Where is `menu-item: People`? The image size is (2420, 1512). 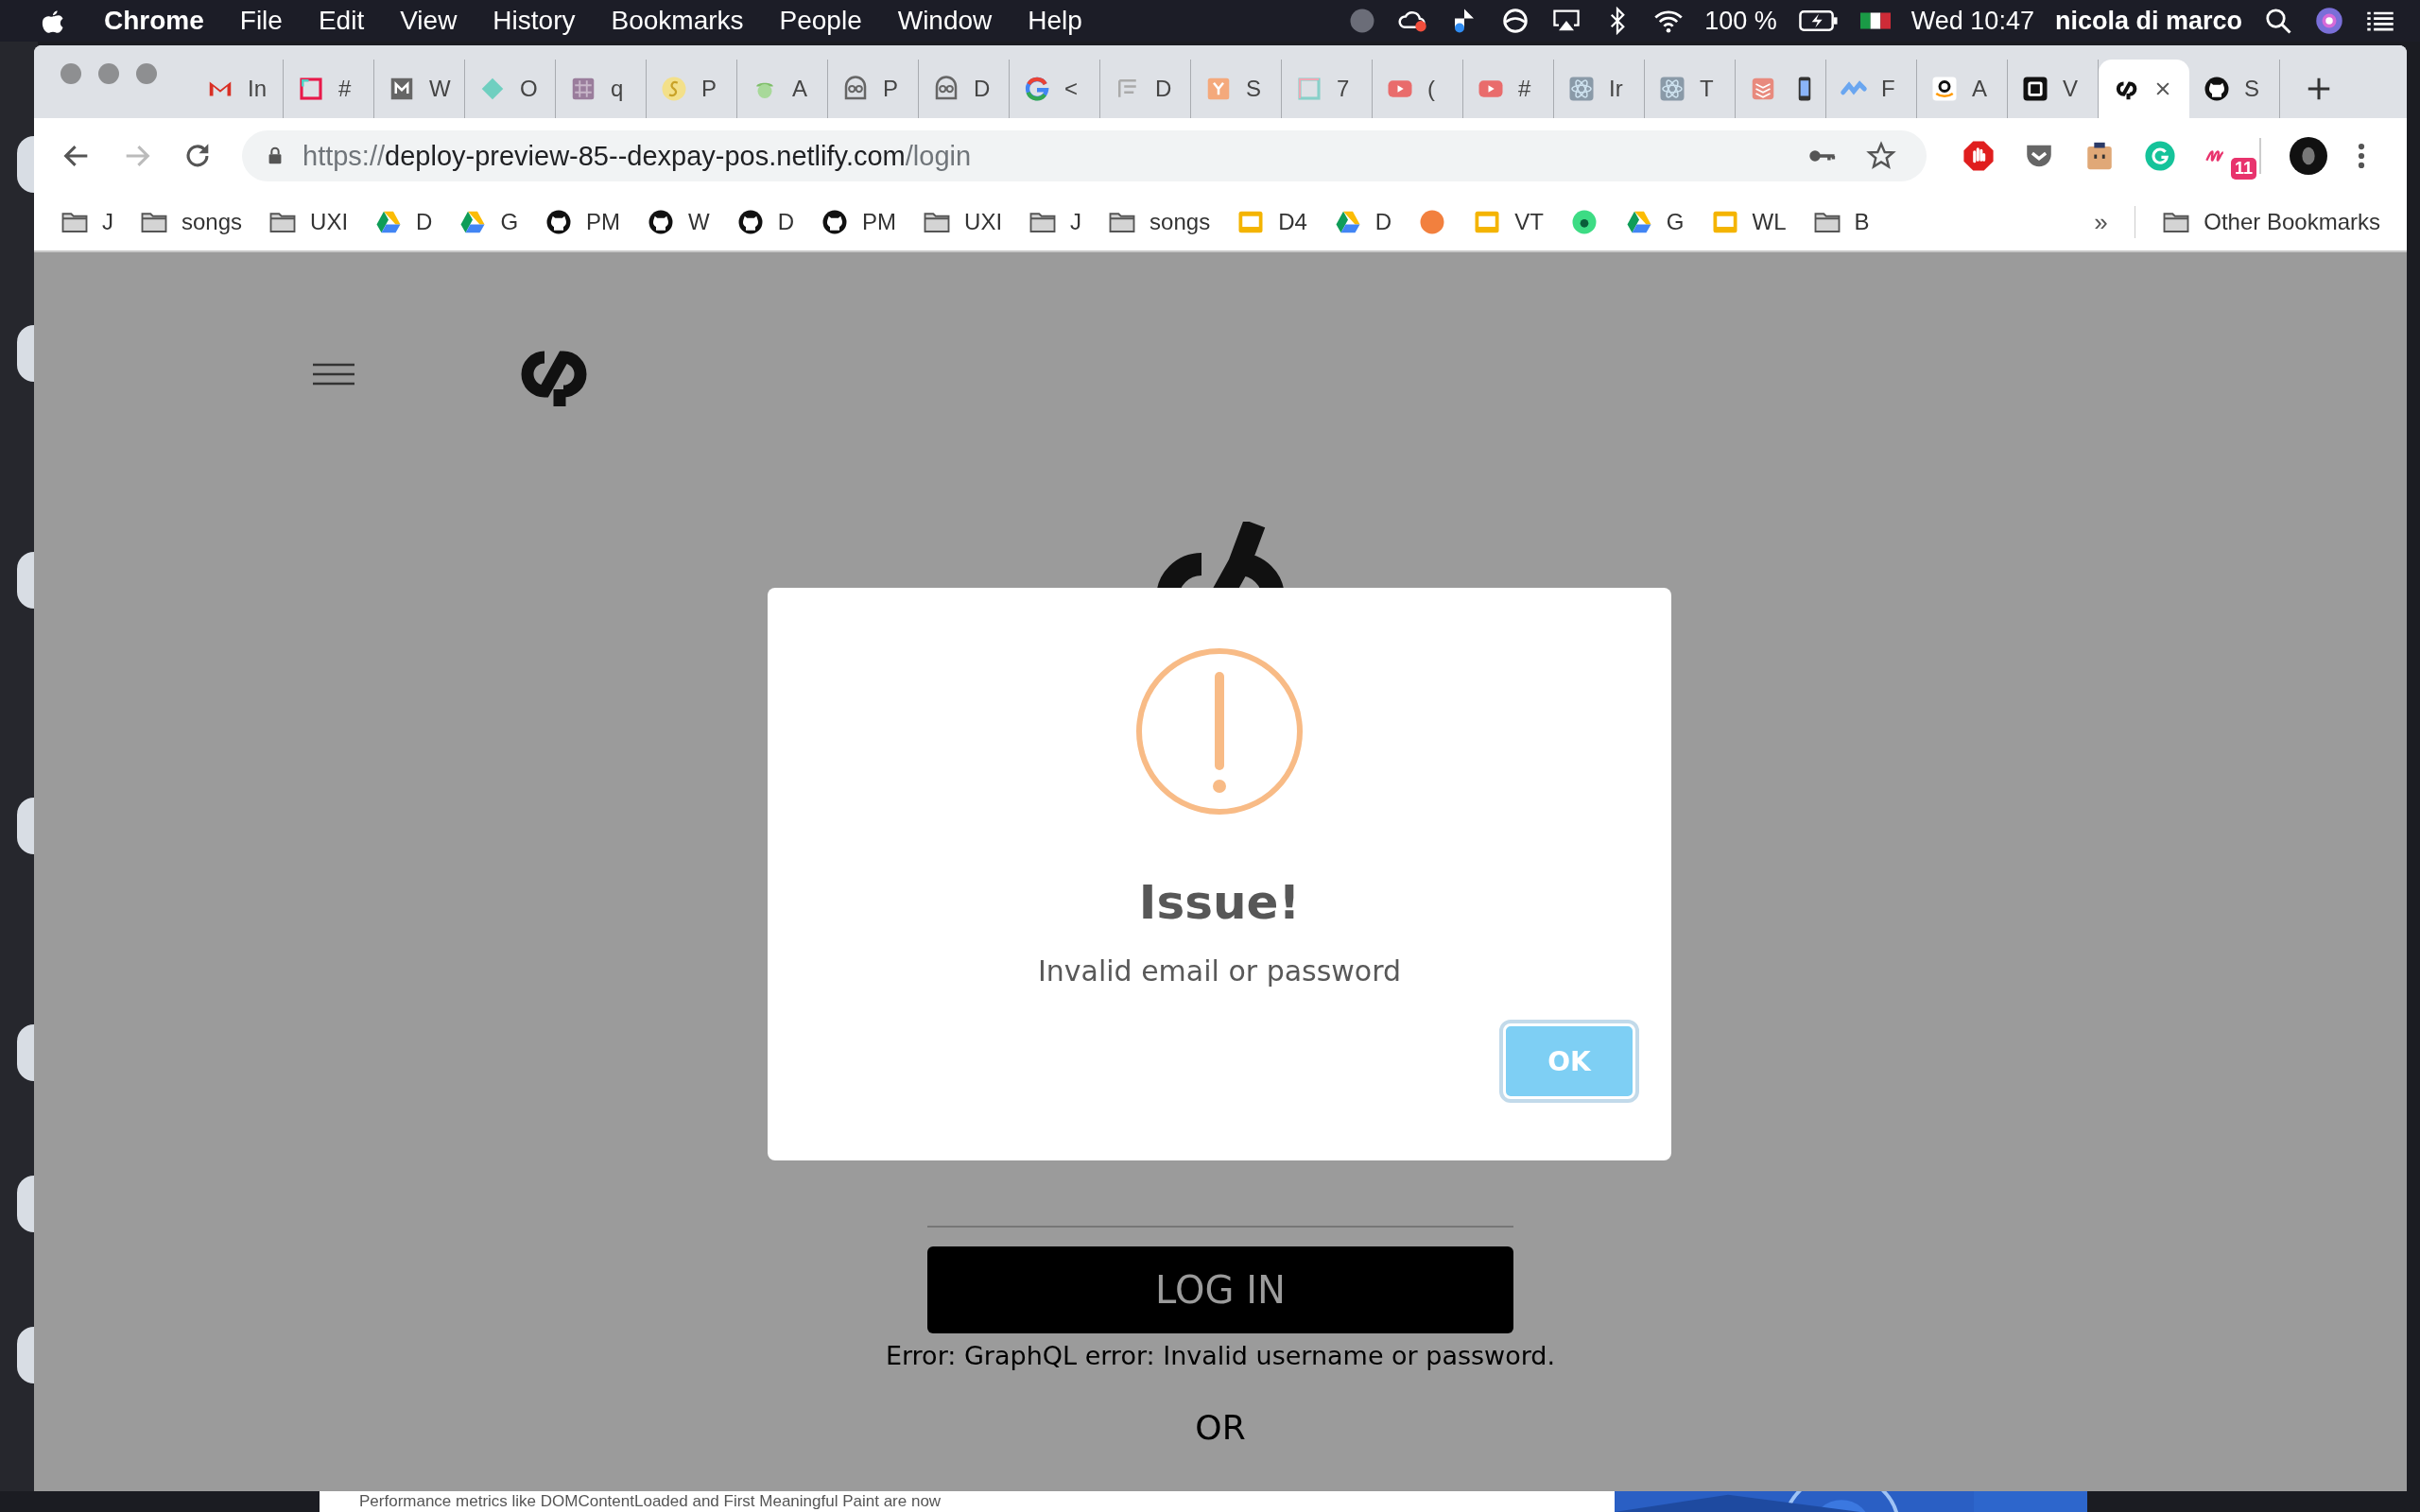
menu-item: People is located at coordinates (820, 21).